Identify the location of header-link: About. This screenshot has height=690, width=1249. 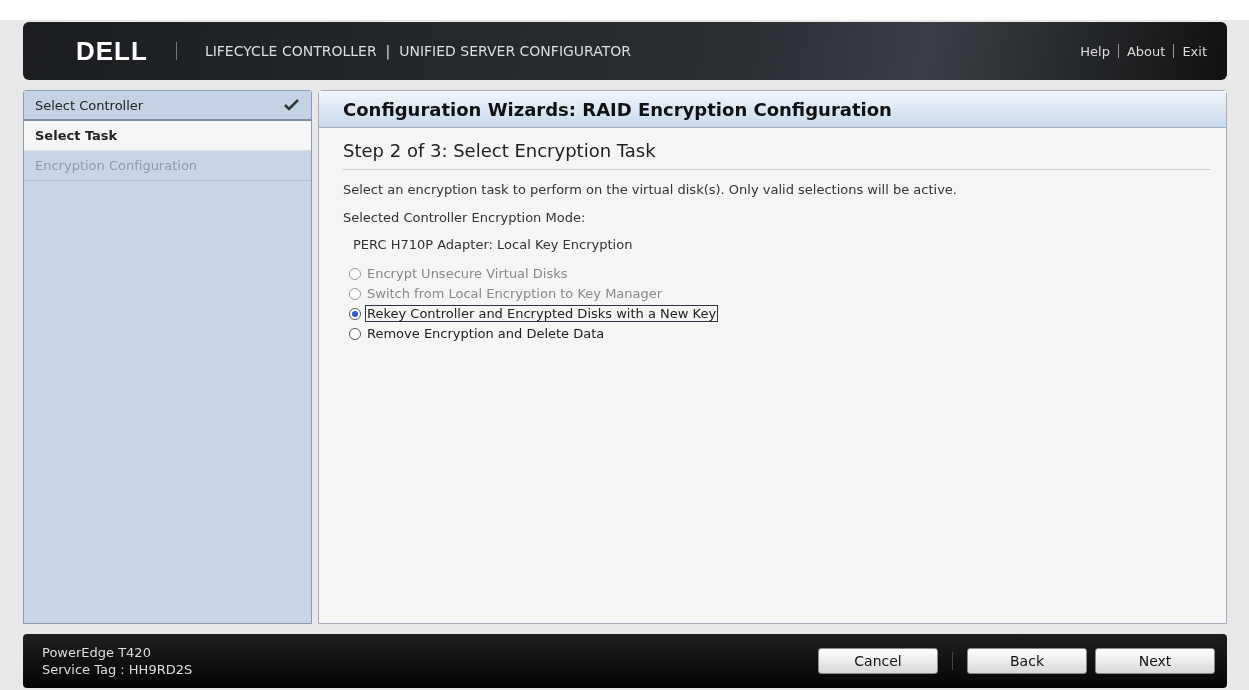
(1146, 51).